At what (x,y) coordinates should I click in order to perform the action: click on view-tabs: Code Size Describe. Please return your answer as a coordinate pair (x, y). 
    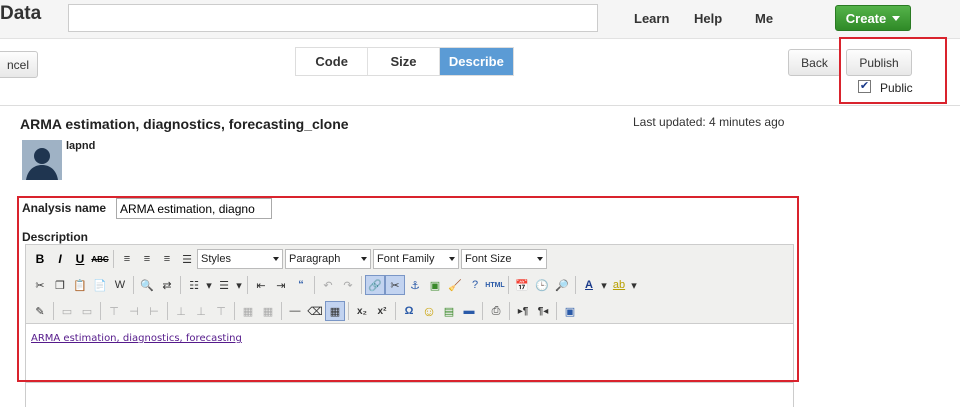
    Looking at the image, I should click on (404, 61).